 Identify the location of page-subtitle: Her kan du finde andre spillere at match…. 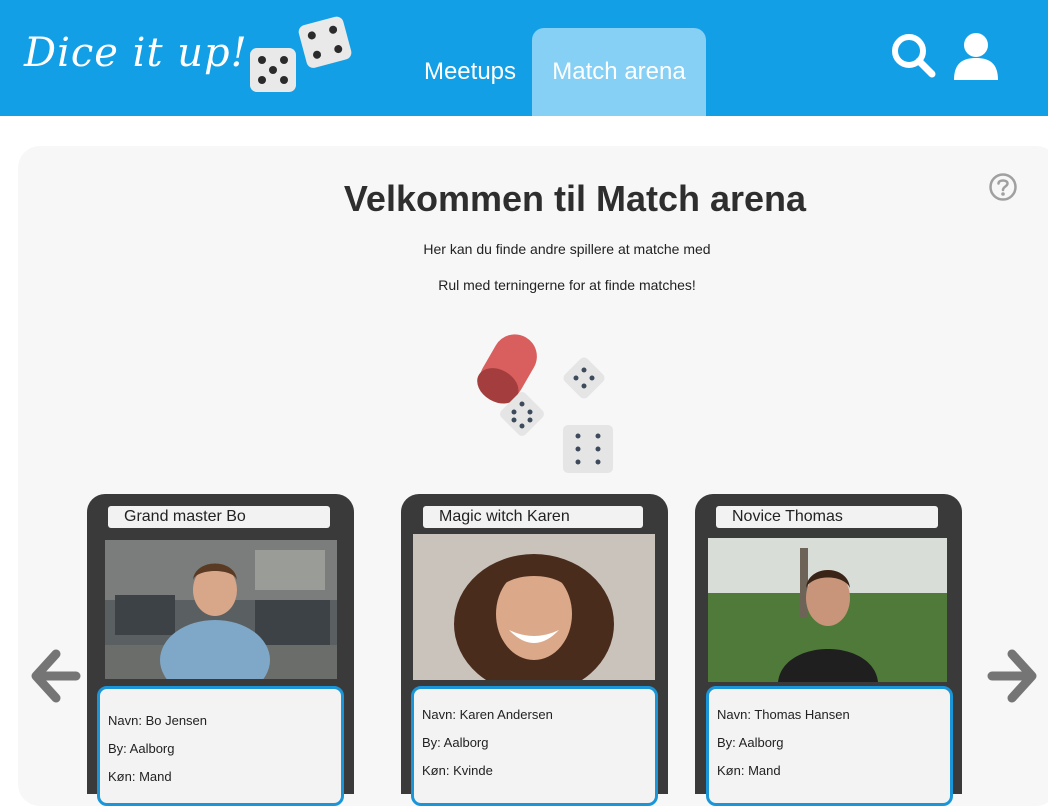
(567, 249).